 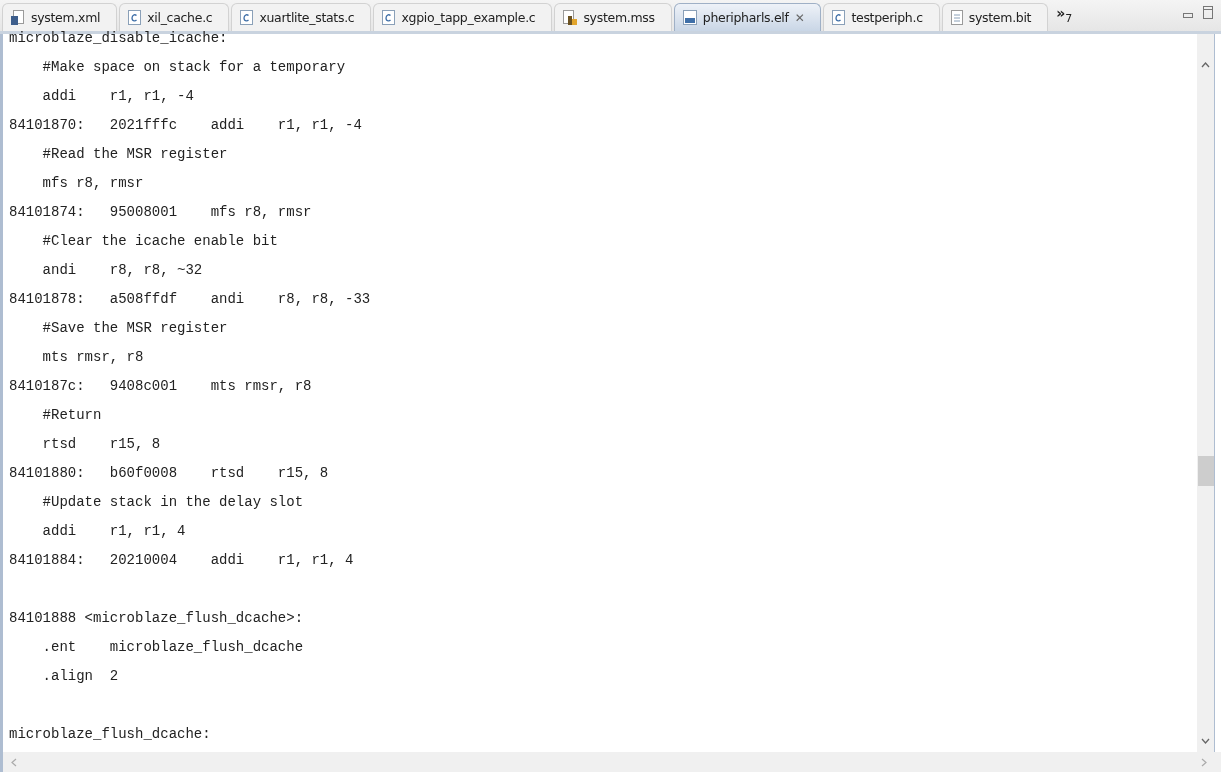 I want to click on code-line: microblaze_disable_icache:, so click(x=119, y=38).